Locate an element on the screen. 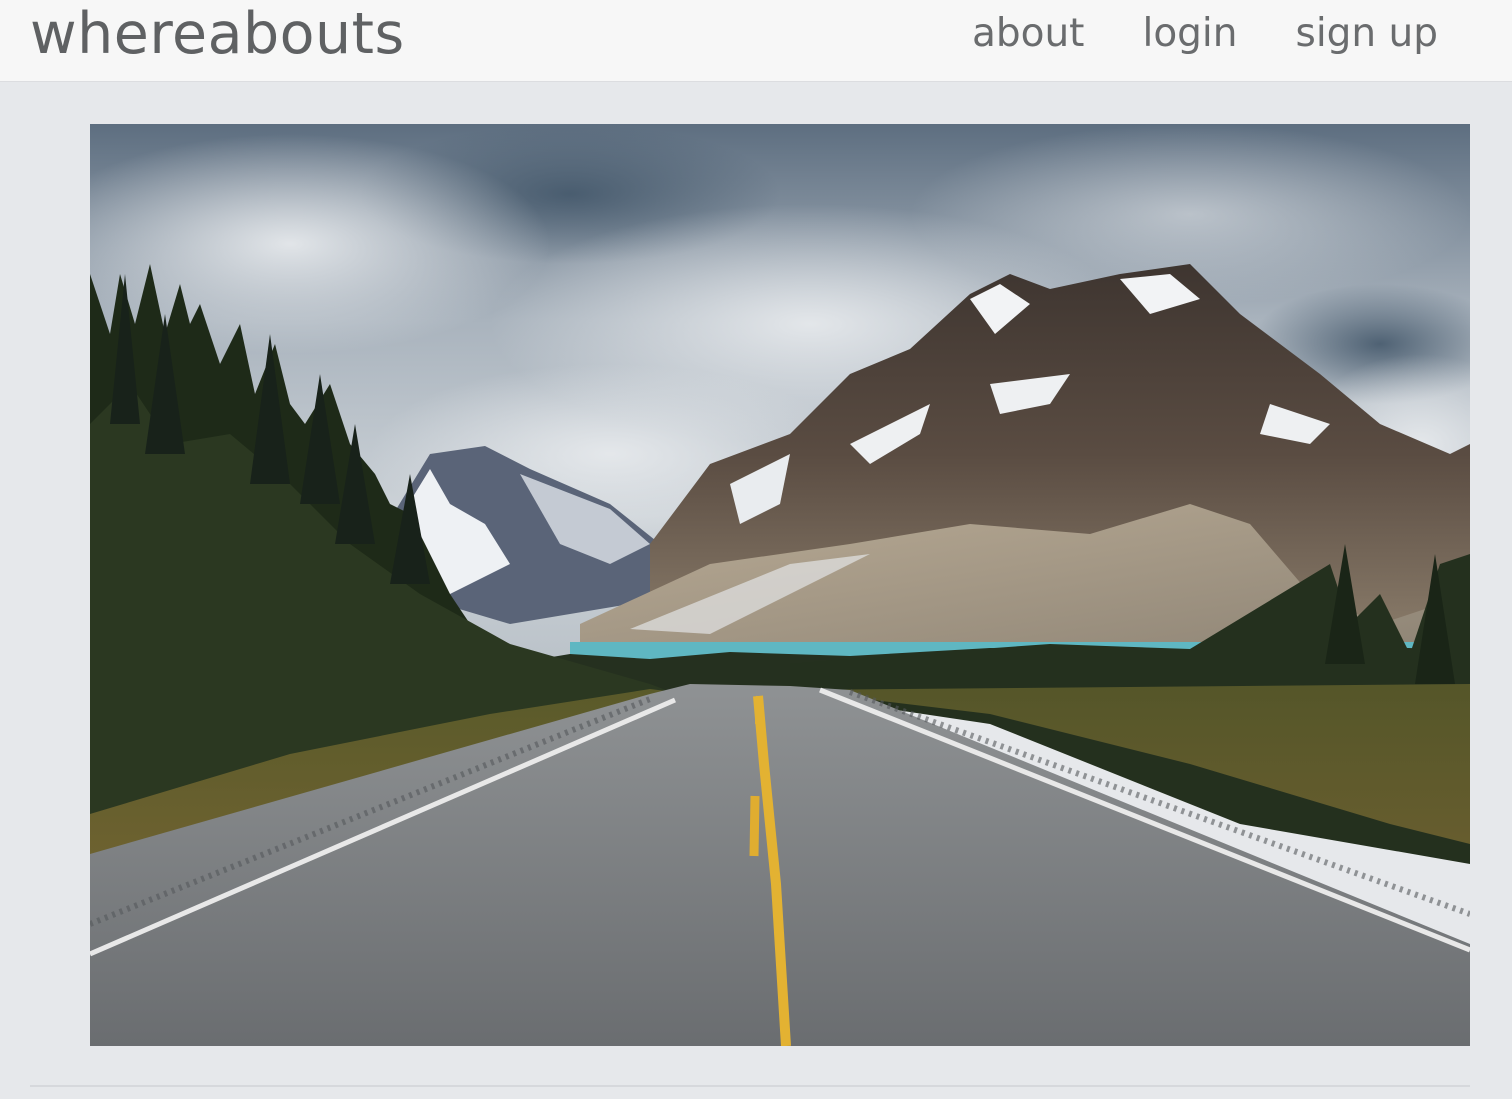  nav-links: about login sign up is located at coordinates (1205, 33).